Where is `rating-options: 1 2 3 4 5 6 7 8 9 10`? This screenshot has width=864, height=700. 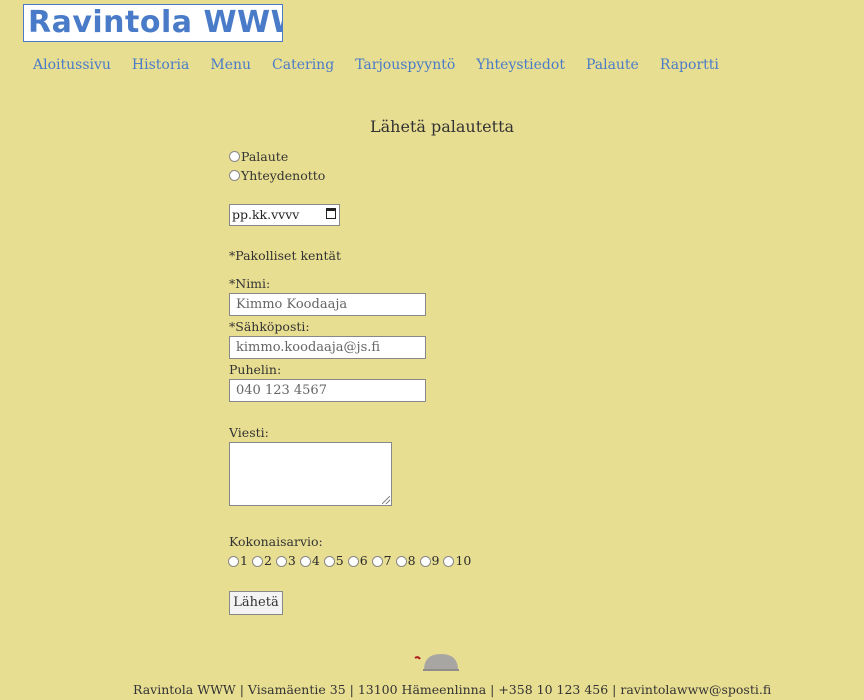 rating-options: 1 2 3 4 5 6 7 8 9 10 is located at coordinates (349, 560).